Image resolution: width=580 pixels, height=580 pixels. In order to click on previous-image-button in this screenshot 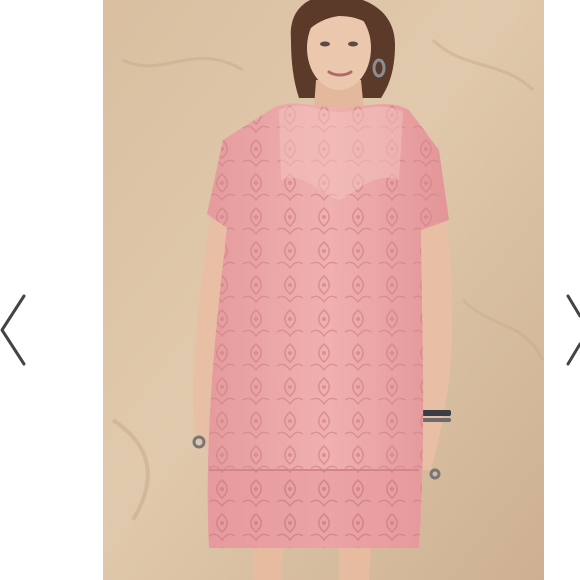, I will do `click(14, 330)`.